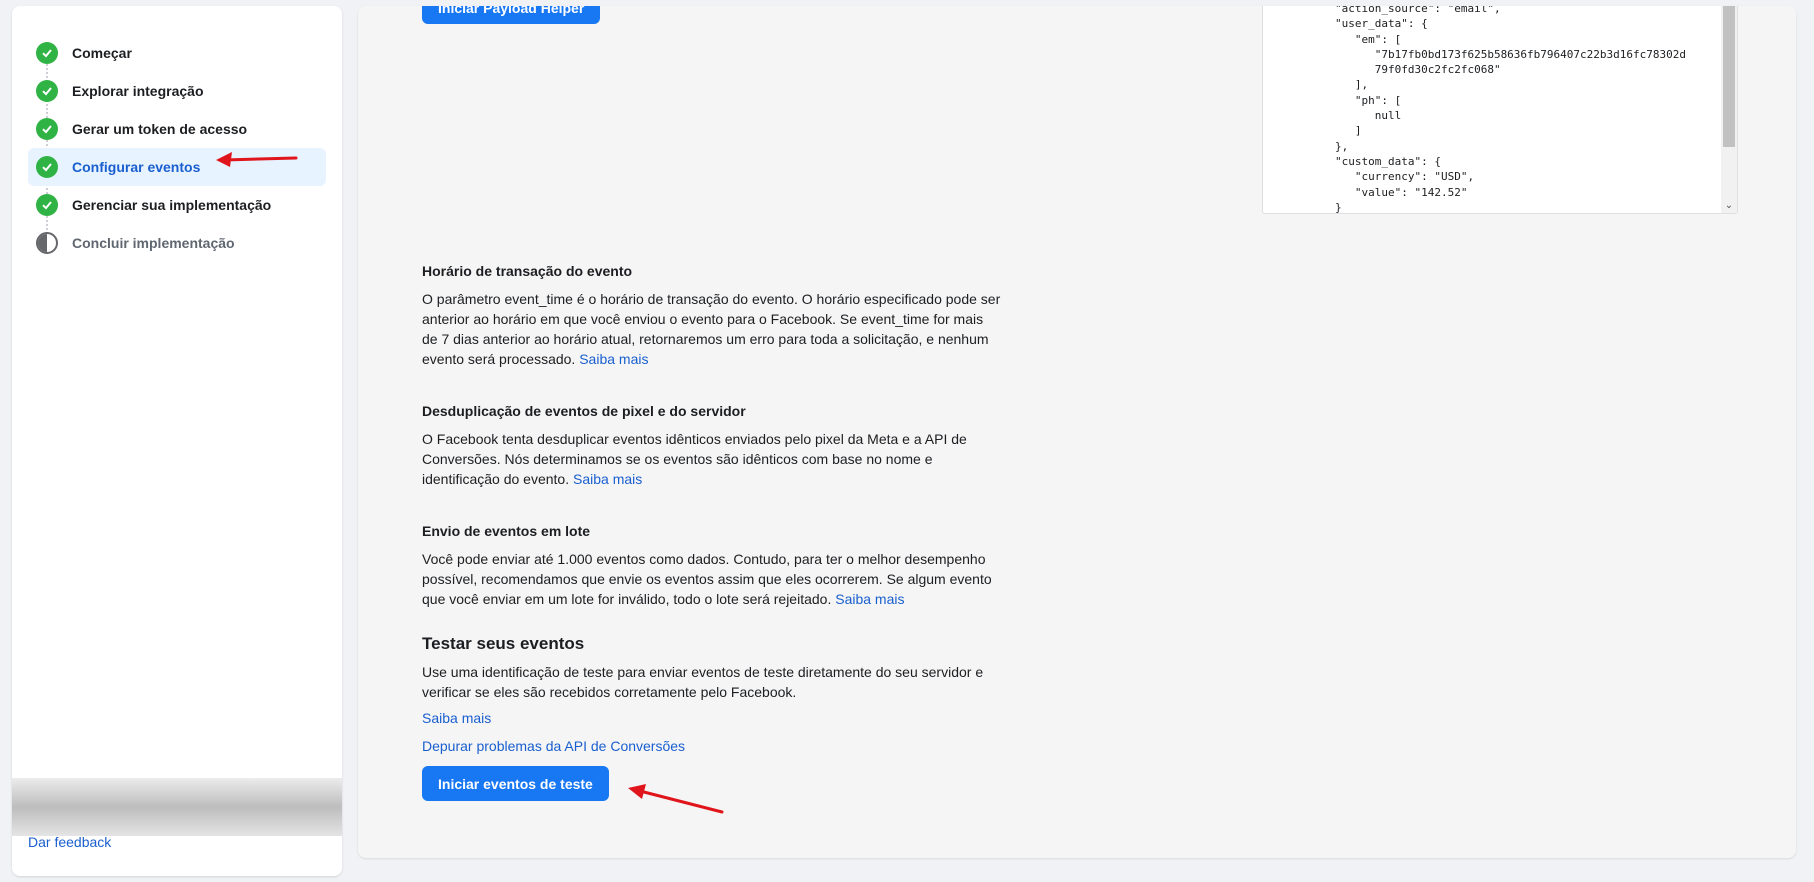 The width and height of the screenshot is (1814, 882). Describe the element at coordinates (553, 746) in the screenshot. I see `debug-conversions-api-link: Depurar problemas da API de Conversões` at that location.